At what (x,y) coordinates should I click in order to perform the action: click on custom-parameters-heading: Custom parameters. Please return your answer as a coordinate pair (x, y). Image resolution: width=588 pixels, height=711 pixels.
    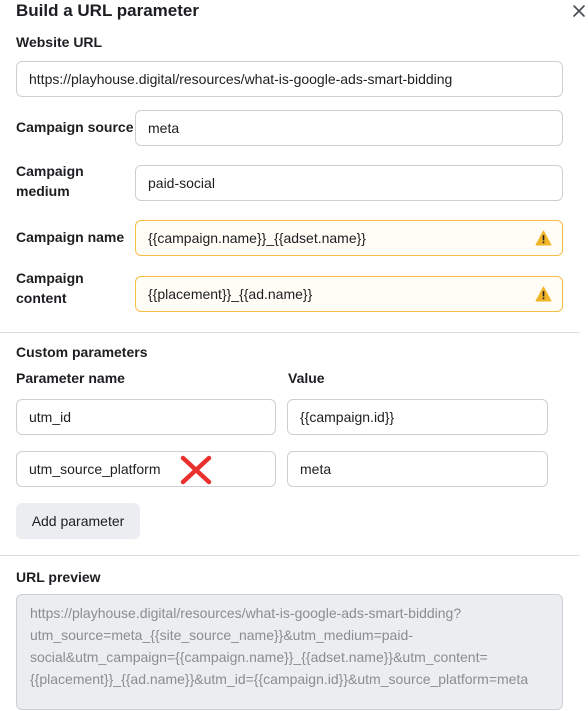
    Looking at the image, I should click on (82, 352).